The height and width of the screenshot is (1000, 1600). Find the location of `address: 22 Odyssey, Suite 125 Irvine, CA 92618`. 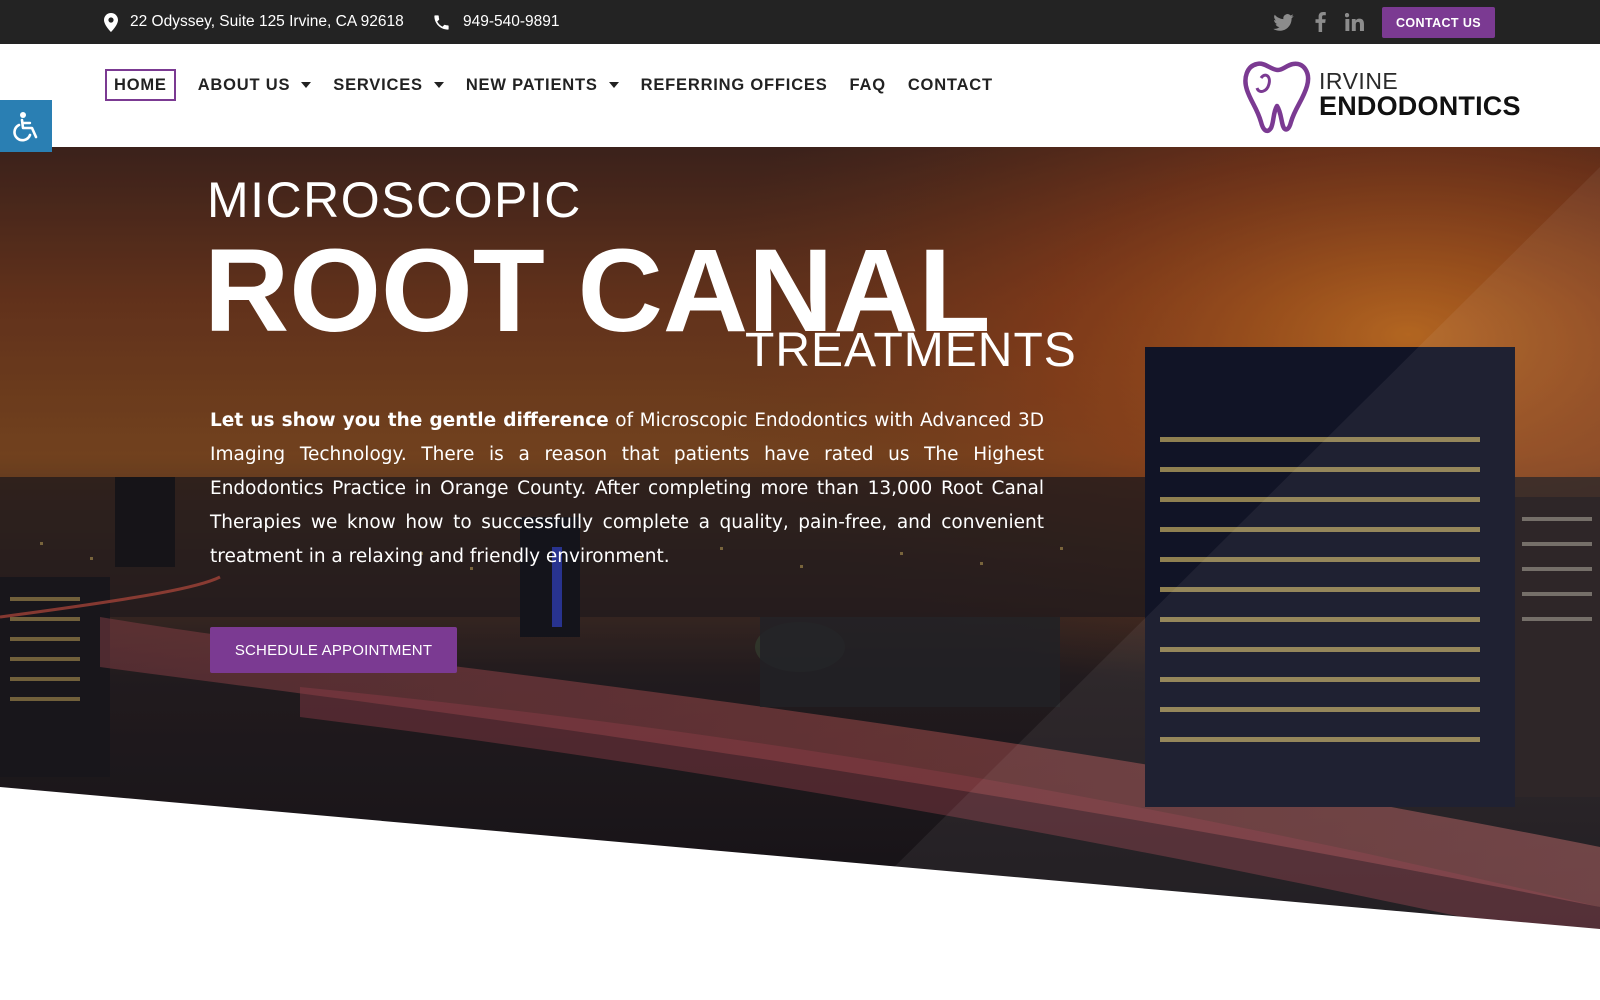

address: 22 Odyssey, Suite 125 Irvine, CA 92618 is located at coordinates (254, 22).